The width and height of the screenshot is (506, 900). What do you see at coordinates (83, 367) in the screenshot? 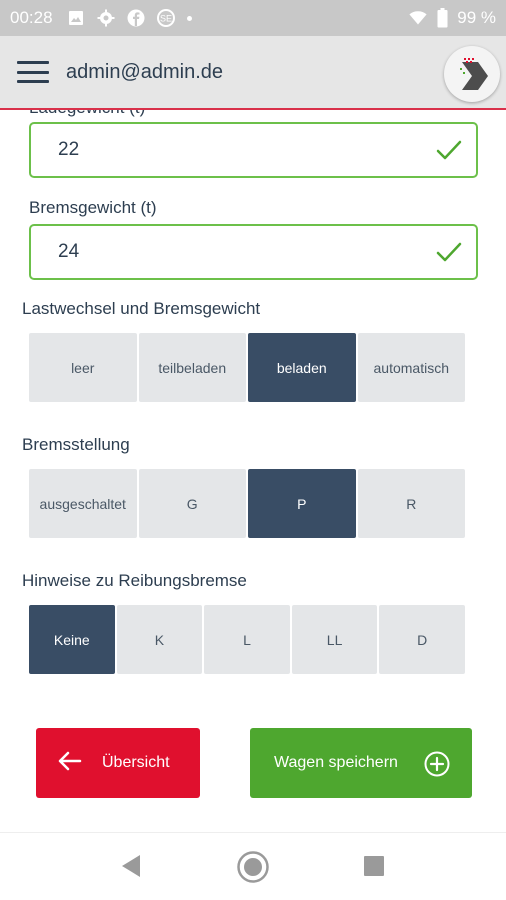
I see `load-change-option-leer: leer` at bounding box center [83, 367].